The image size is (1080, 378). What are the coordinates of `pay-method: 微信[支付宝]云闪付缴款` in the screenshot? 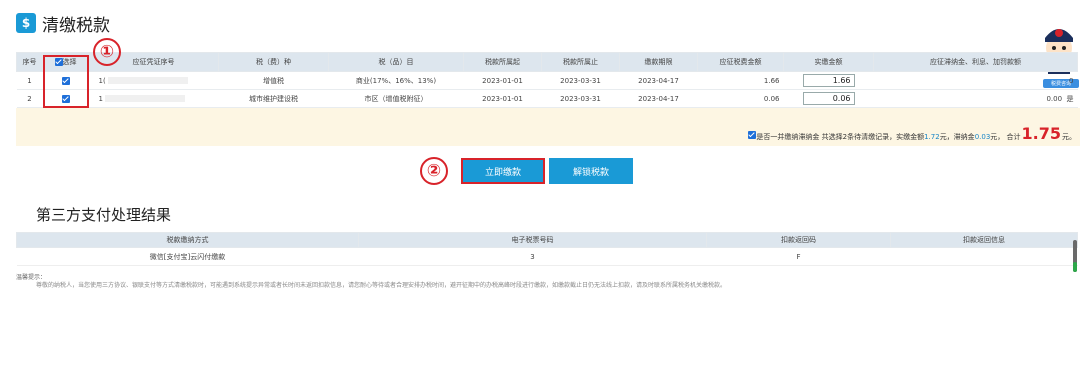 It's located at (187, 256).